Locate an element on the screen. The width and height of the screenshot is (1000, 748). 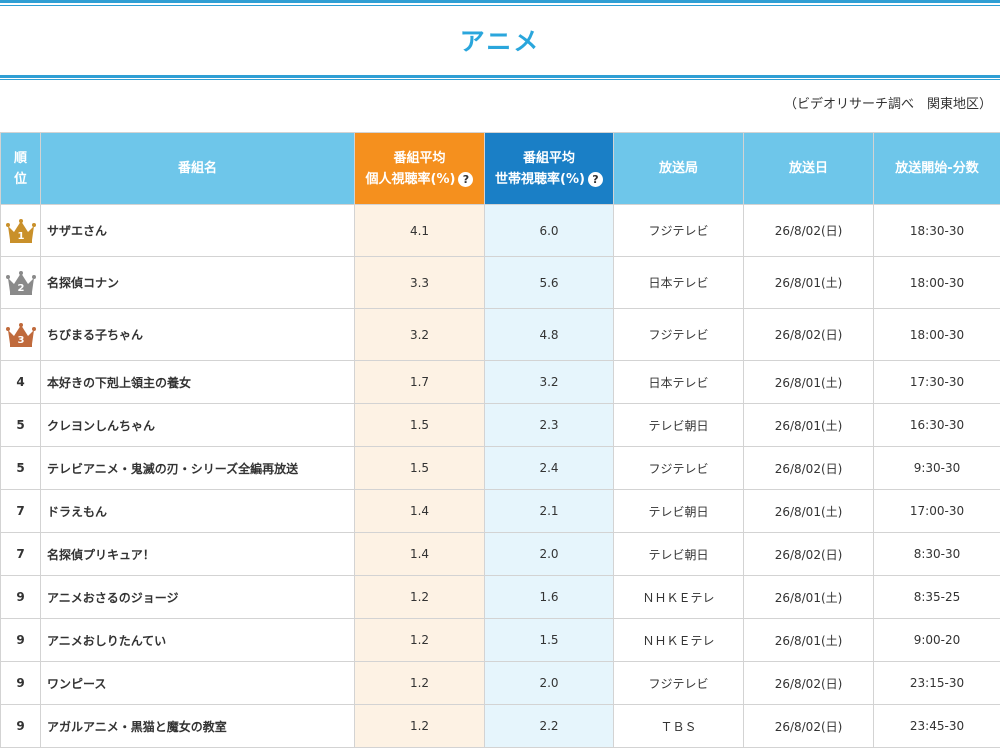
col-rank-header: 順 位 is located at coordinates (21, 169).